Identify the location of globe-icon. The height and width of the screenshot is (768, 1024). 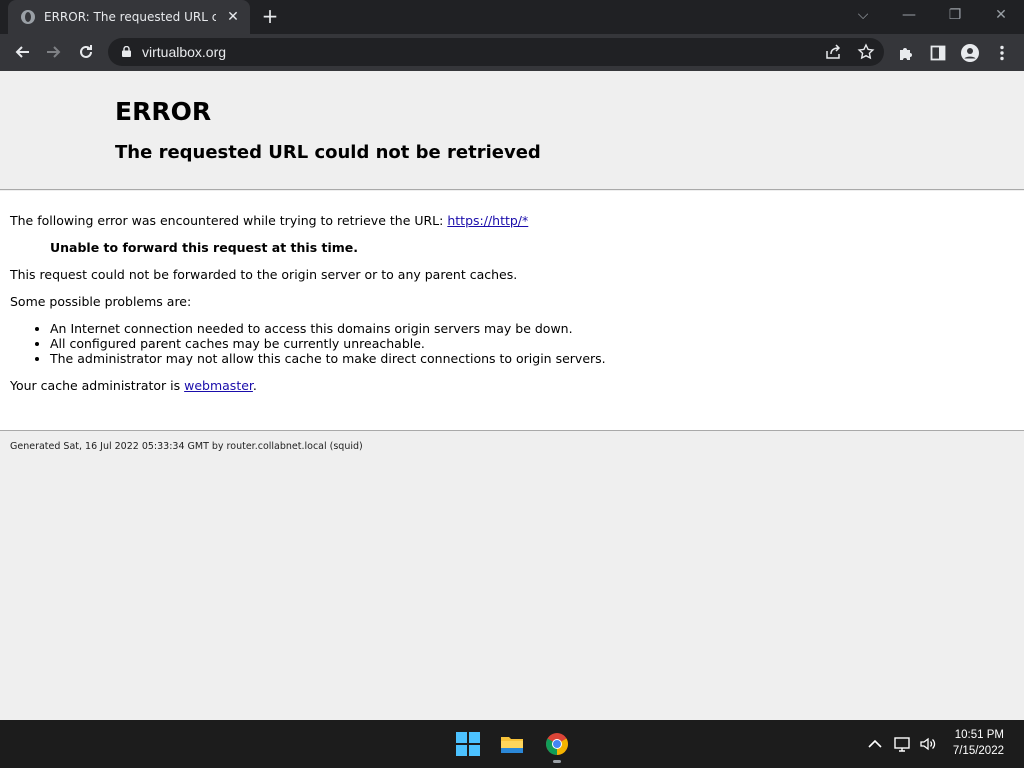
(28, 17).